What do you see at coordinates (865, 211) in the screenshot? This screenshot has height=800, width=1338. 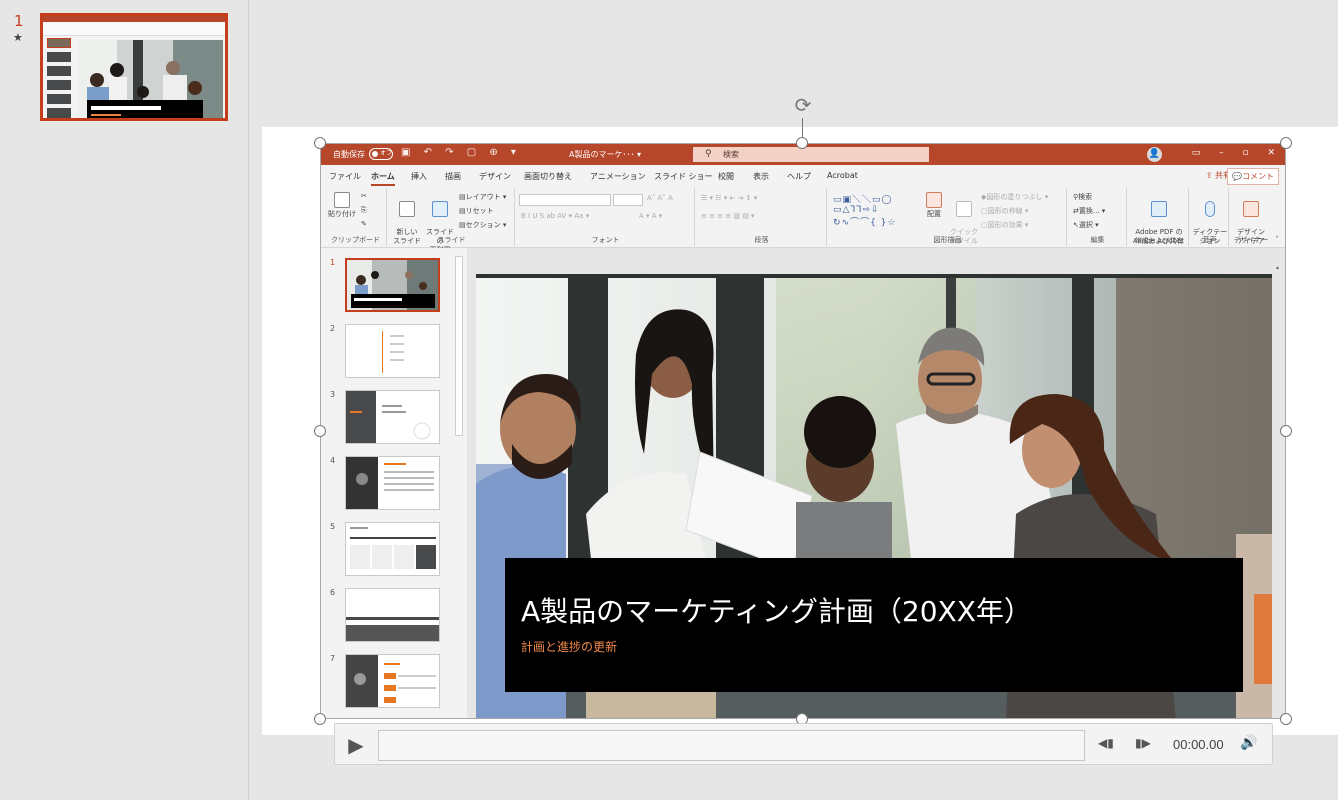 I see `shapes-gallery-icon: ▭▣＼＼▭◯ ▭△⅂⅂⇨⇩ ↻∿⌒⌒{ }☆` at bounding box center [865, 211].